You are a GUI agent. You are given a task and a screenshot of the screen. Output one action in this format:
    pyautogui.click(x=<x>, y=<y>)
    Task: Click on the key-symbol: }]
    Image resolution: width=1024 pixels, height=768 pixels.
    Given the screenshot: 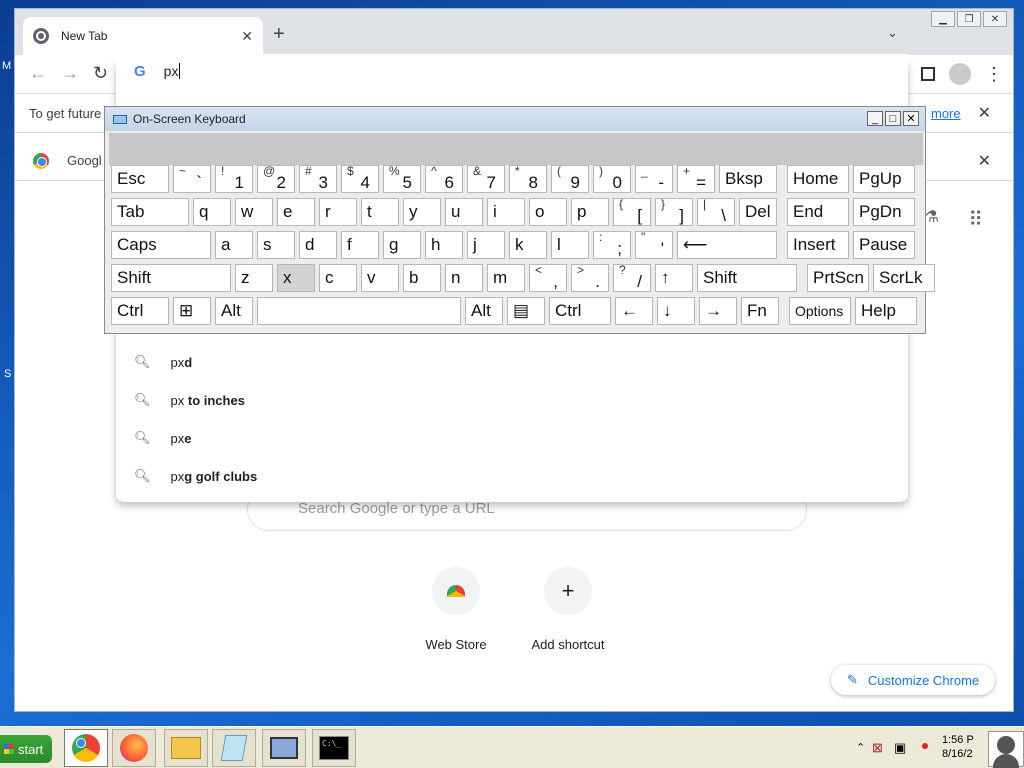 What is the action you would take?
    pyautogui.click(x=674, y=211)
    